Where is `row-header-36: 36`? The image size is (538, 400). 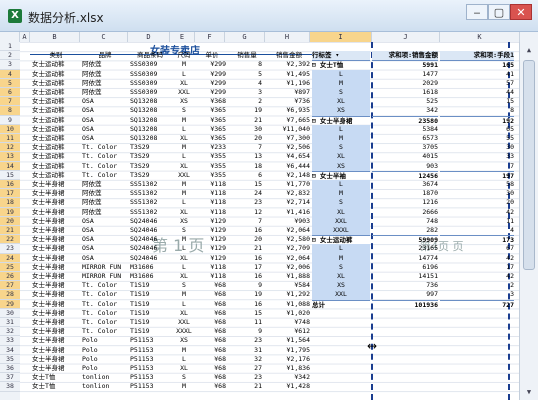 row-header-36: 36 is located at coordinates (10, 369).